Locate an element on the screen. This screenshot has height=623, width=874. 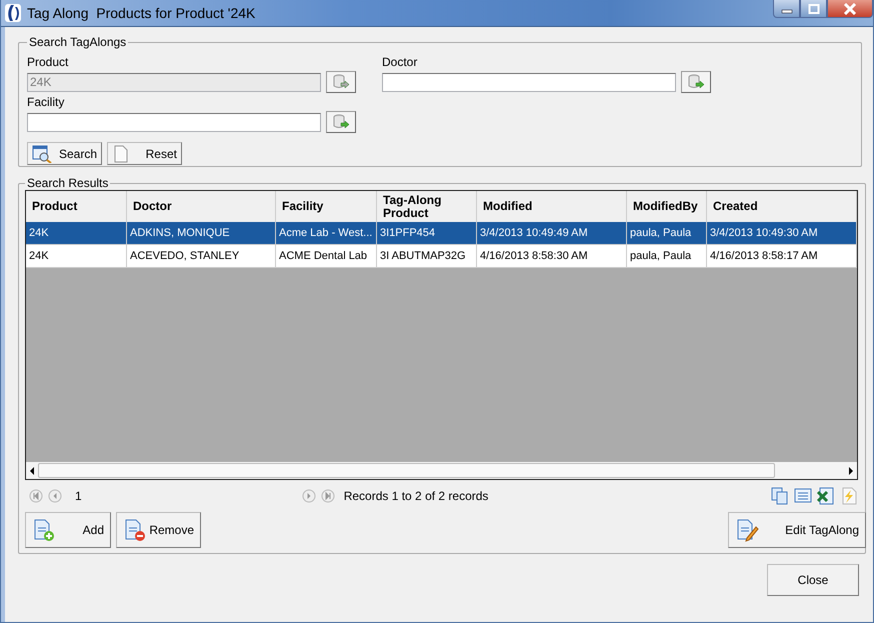
group-title: Search TagAlongs is located at coordinates (78, 42).